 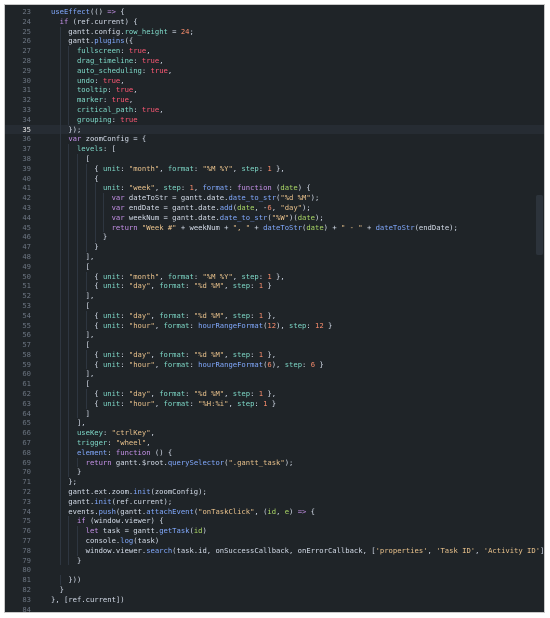 I want to click on line-number: 72, so click(x=26, y=492).